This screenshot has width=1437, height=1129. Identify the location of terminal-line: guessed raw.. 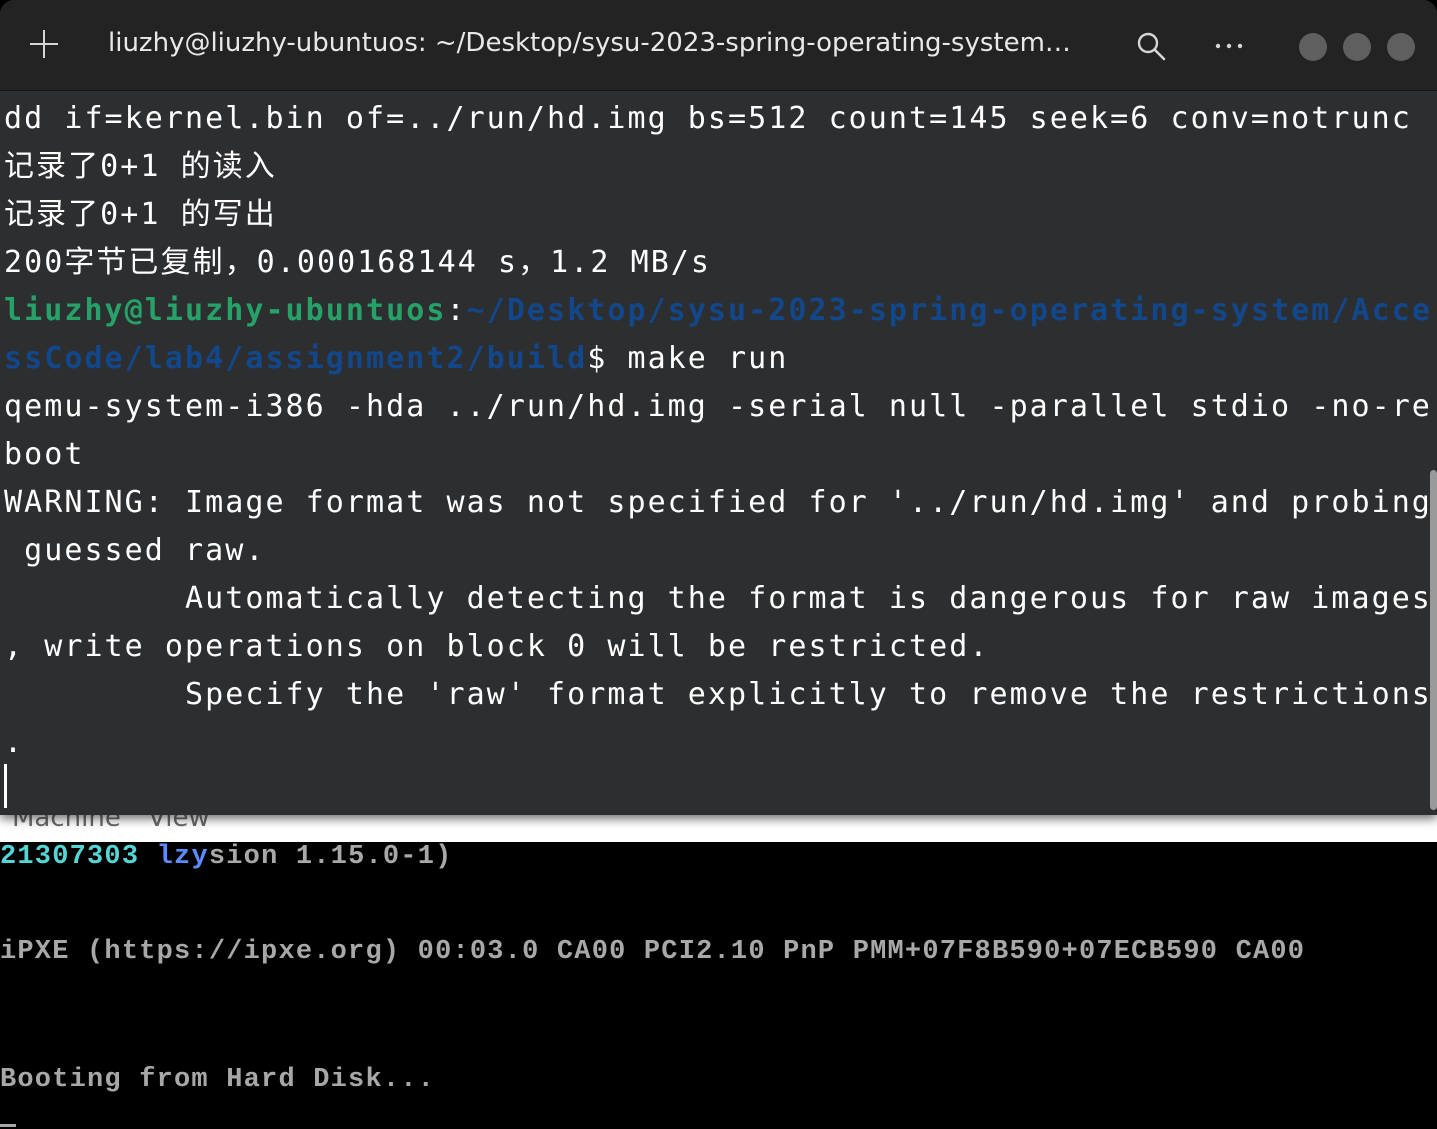
(135, 550).